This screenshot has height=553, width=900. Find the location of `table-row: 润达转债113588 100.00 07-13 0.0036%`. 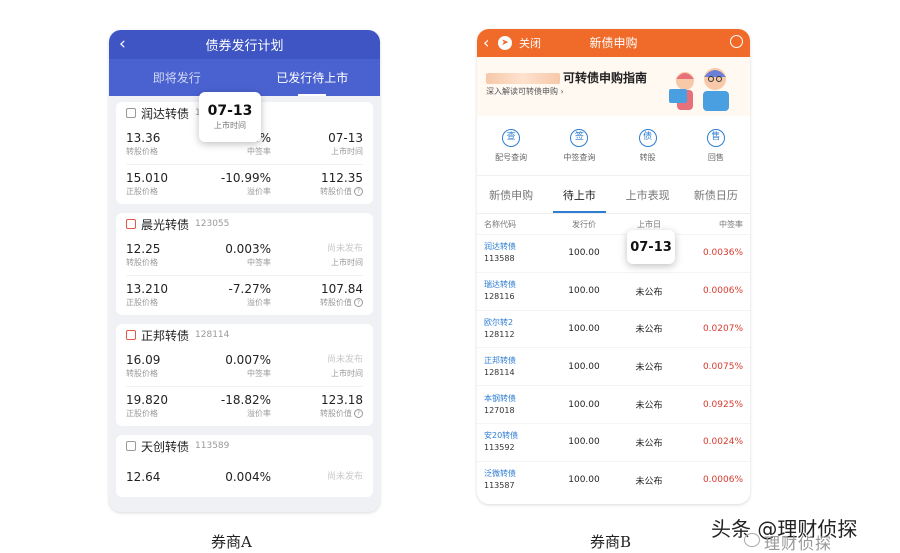

table-row: 润达转债113588 100.00 07-13 0.0036% is located at coordinates (613, 253).